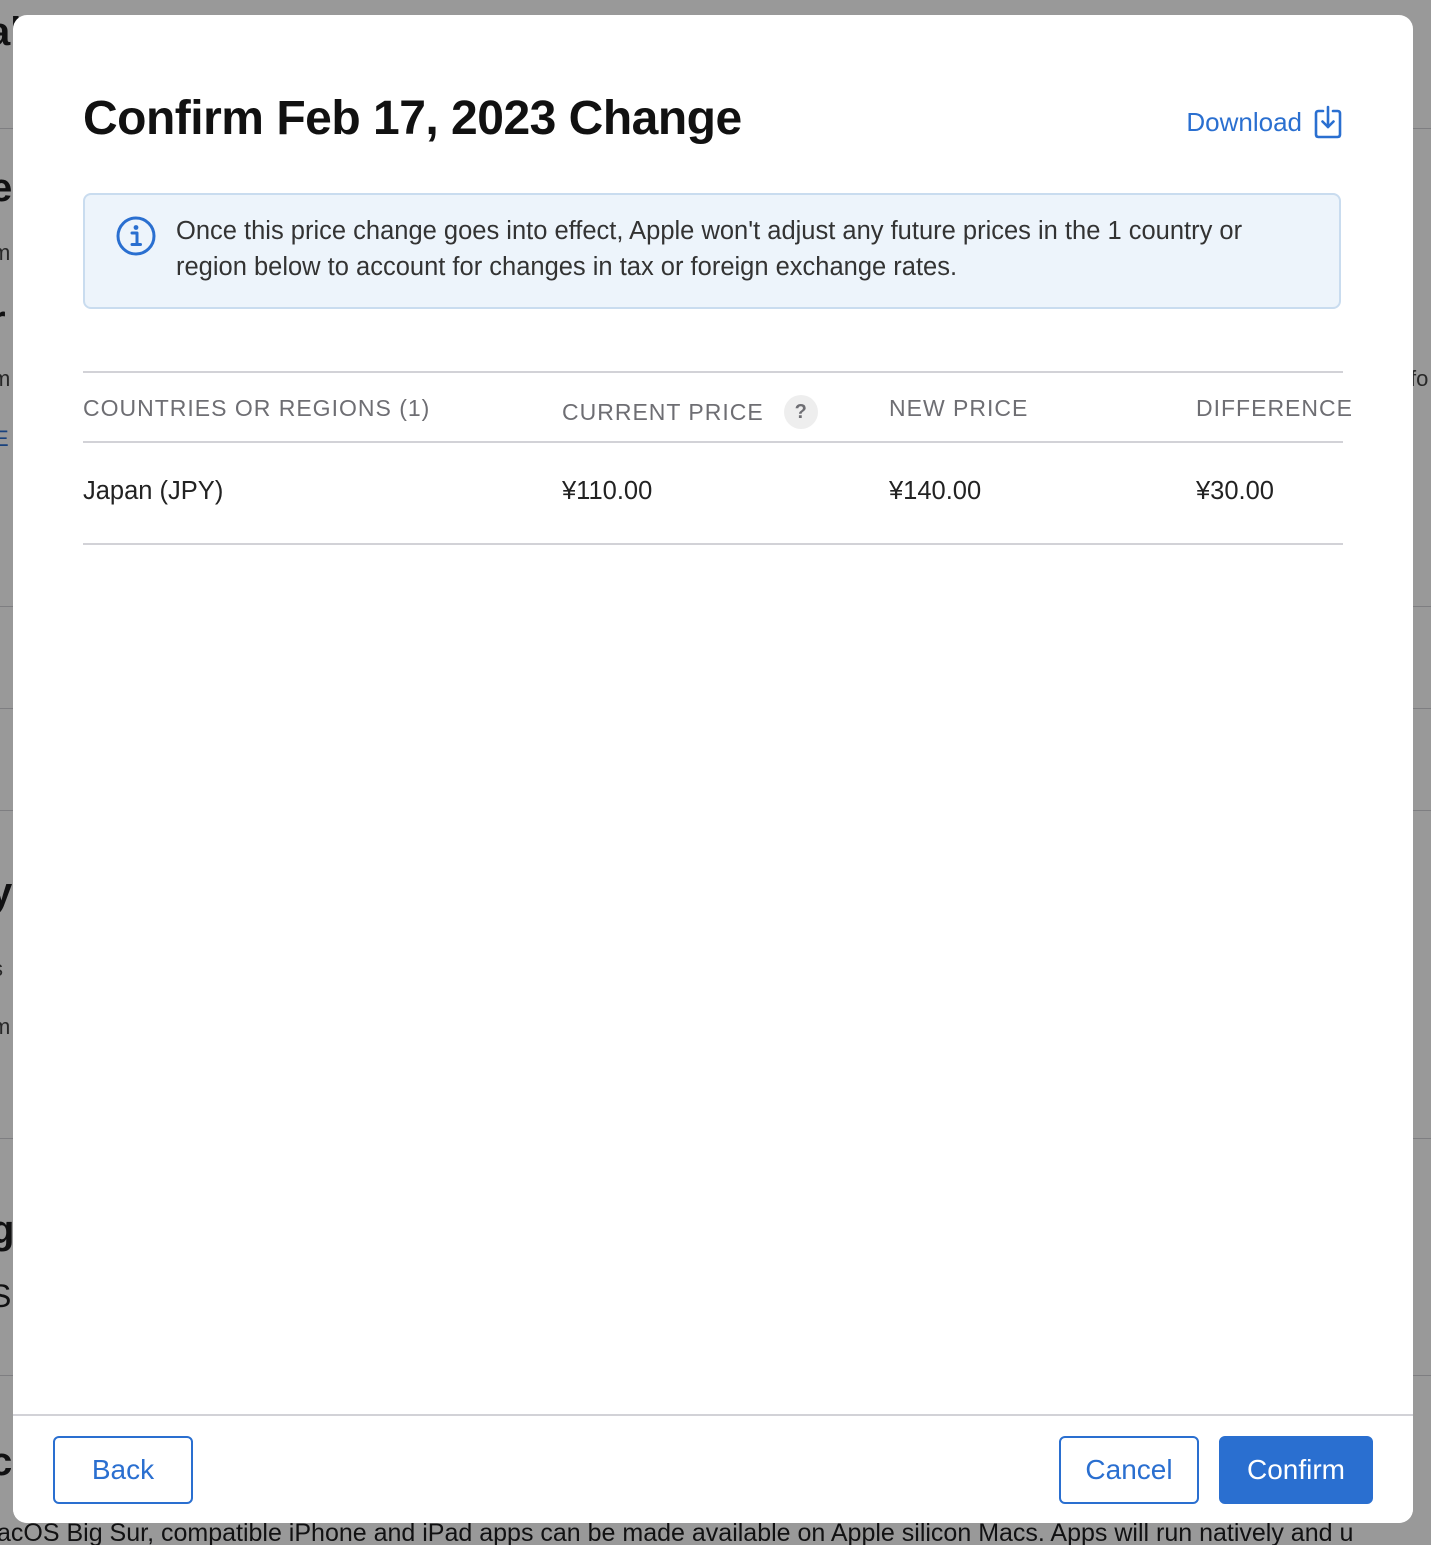 The image size is (1431, 1545). I want to click on column-header-country: COUNTRIES OR REGIONS (1), so click(257, 408).